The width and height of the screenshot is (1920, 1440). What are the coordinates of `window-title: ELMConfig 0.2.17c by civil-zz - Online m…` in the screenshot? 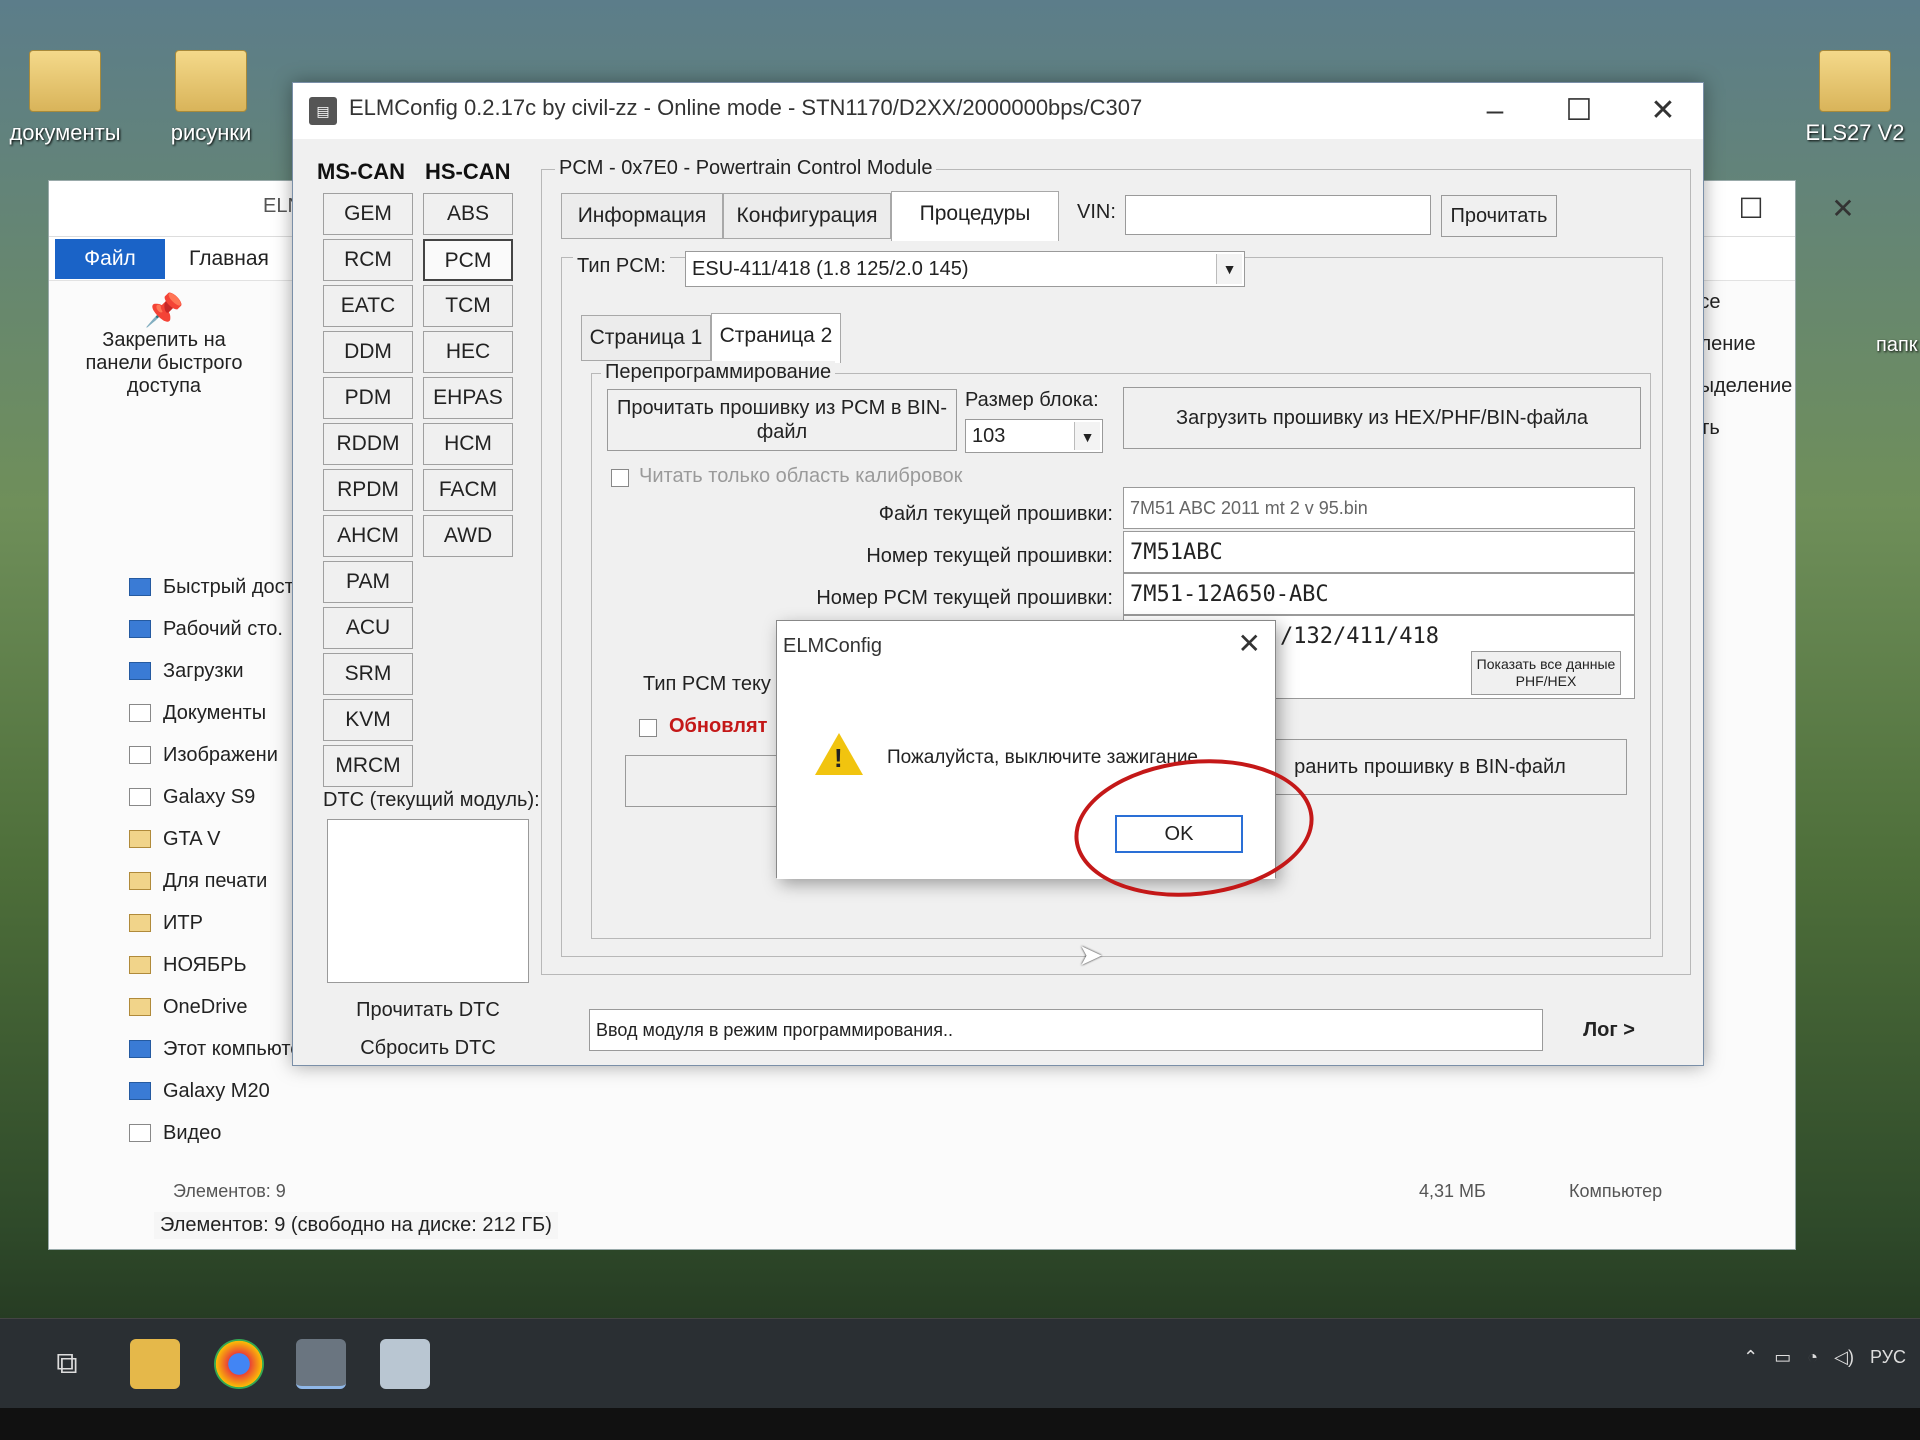 It's located at (746, 107).